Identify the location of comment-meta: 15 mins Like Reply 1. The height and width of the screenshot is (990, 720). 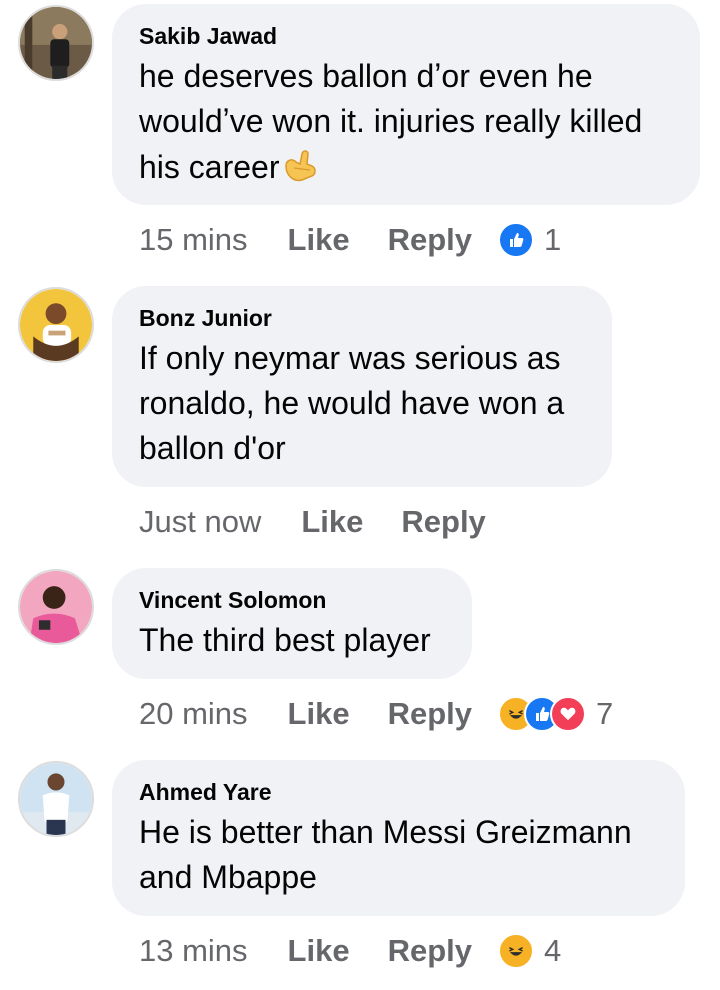
(350, 240).